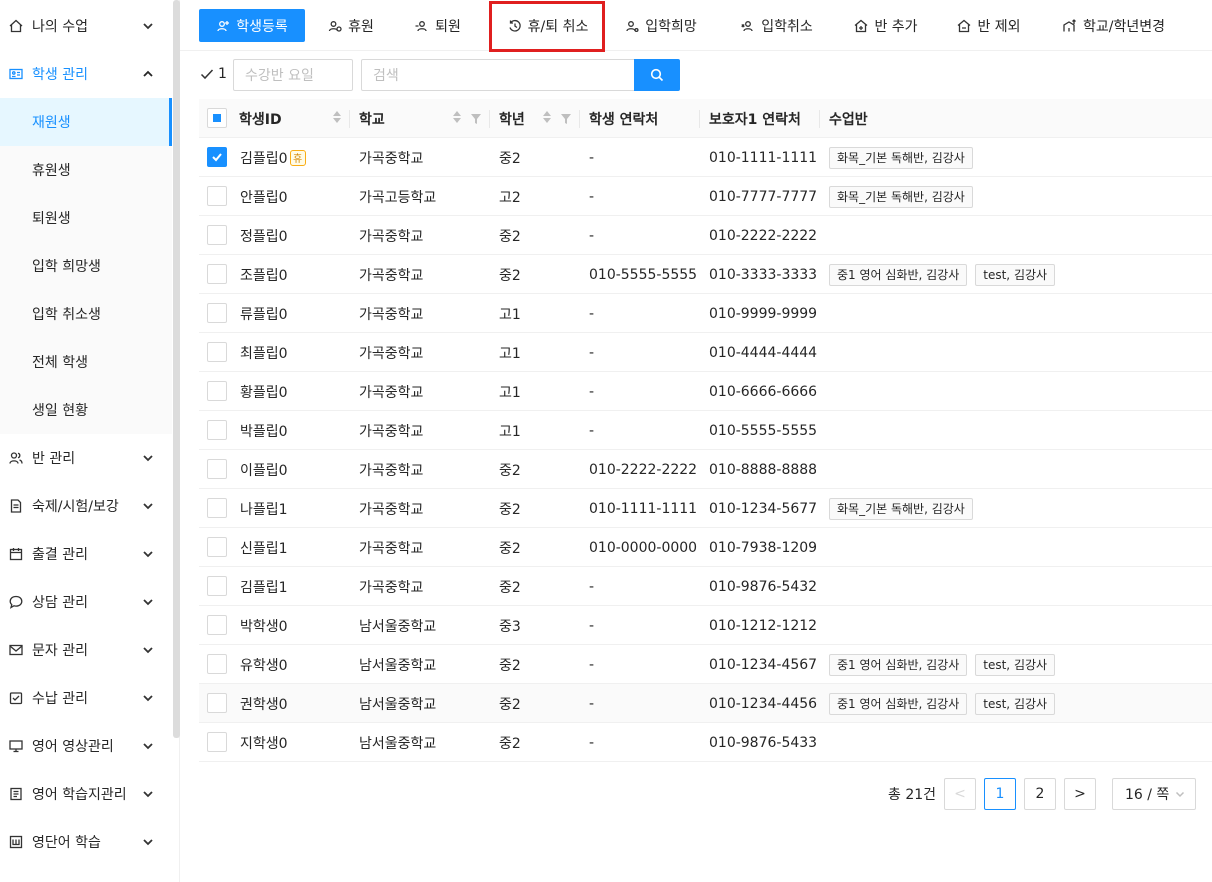 This screenshot has height=882, width=1212. Describe the element at coordinates (1114, 25) in the screenshot. I see `change-school-grade-button: 학교/학년변경` at that location.